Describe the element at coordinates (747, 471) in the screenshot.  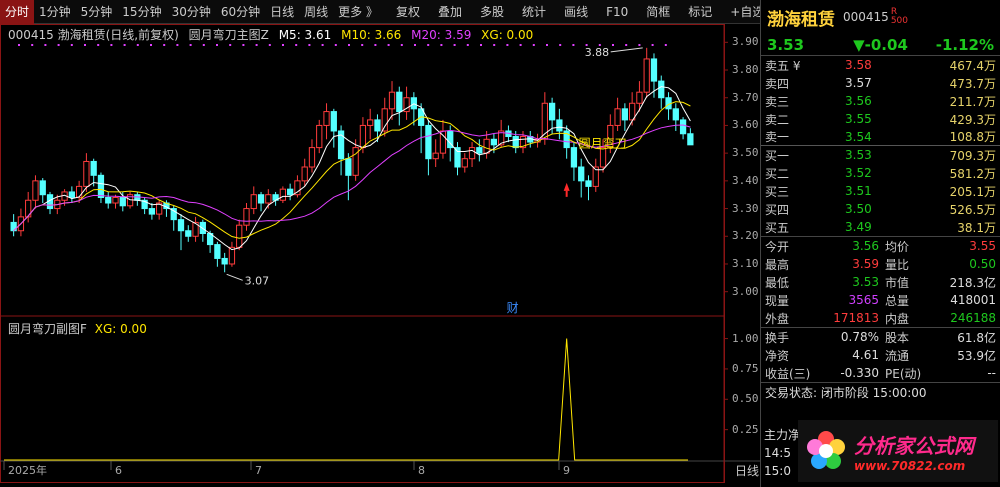
I see `period-label: 日线` at that location.